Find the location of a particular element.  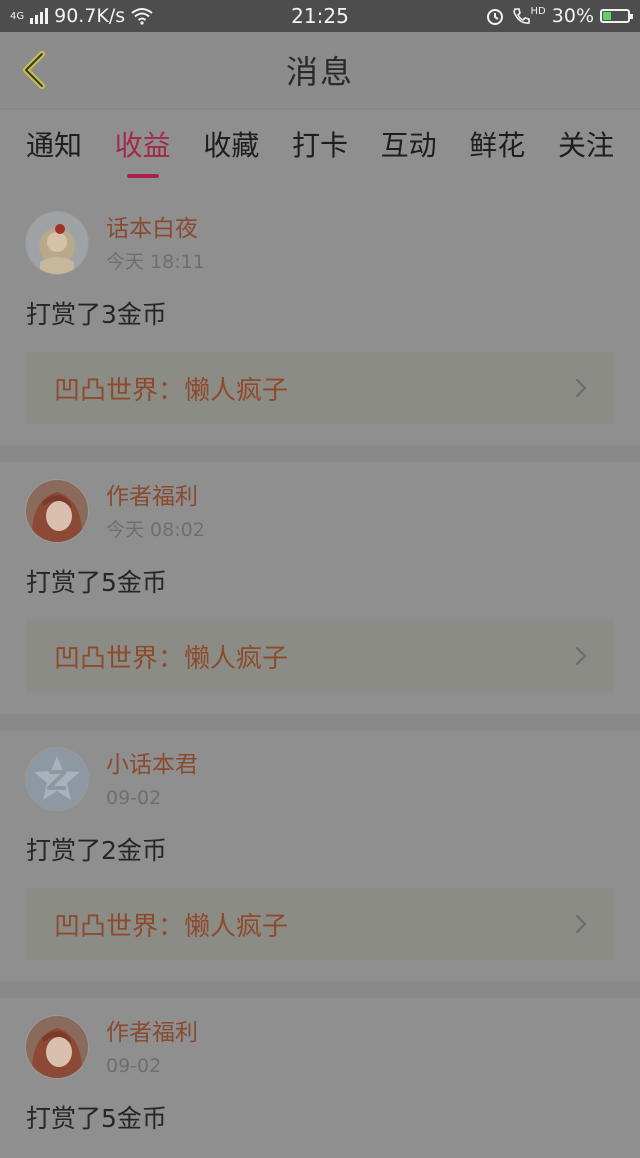

header: 消息 is located at coordinates (320, 71).